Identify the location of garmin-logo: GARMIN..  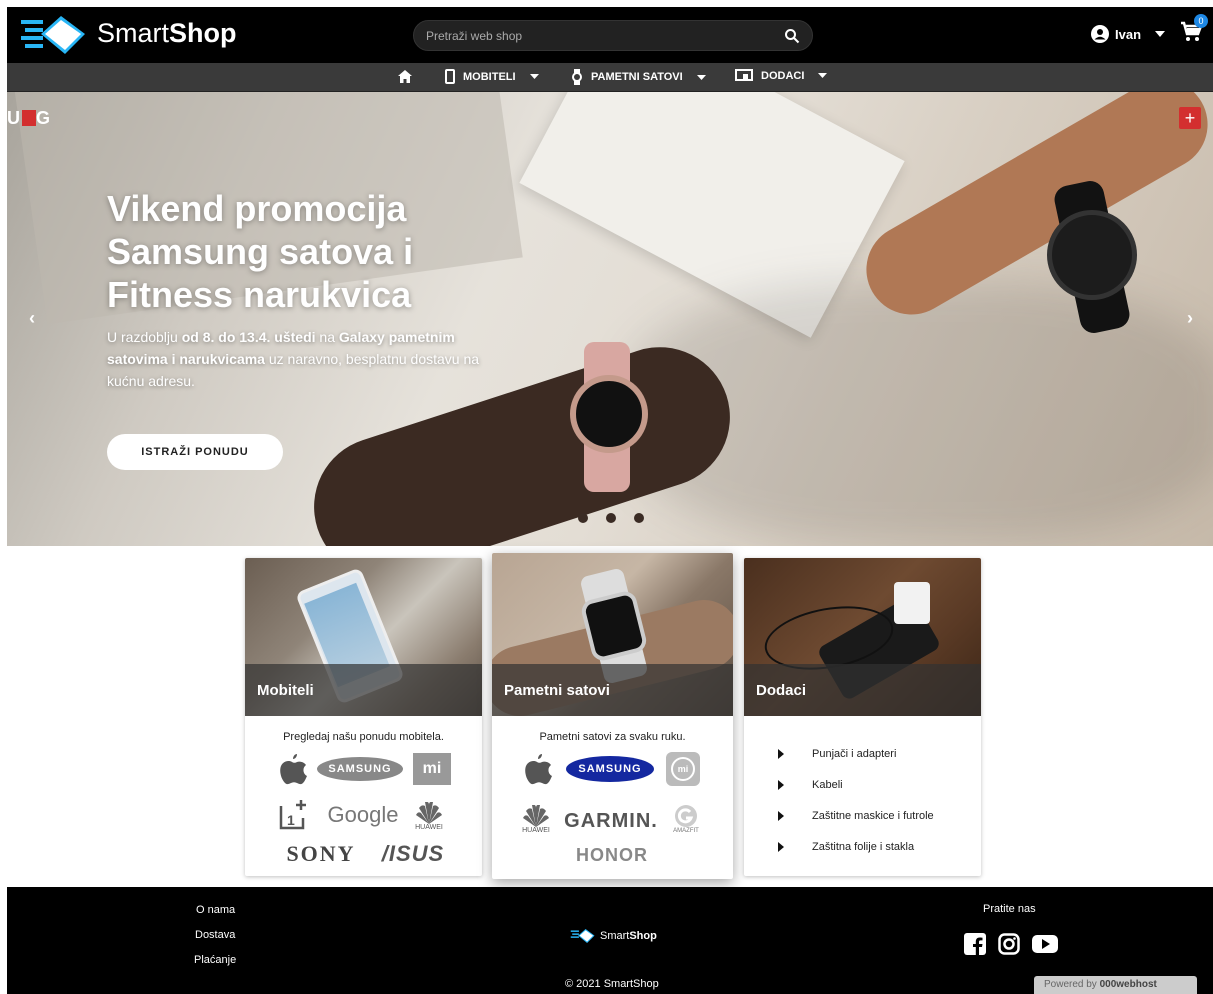
(611, 821).